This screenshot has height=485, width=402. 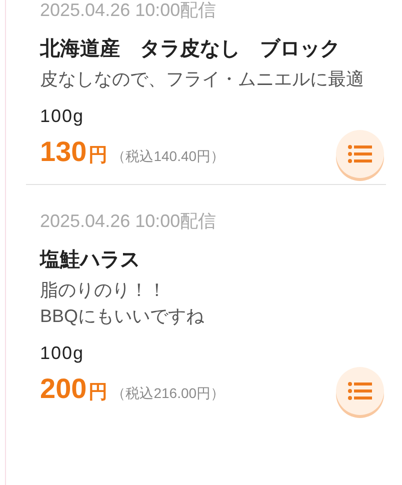 I want to click on product-description: 脂のりのり！！ BBQにもいいですね, so click(x=123, y=303).